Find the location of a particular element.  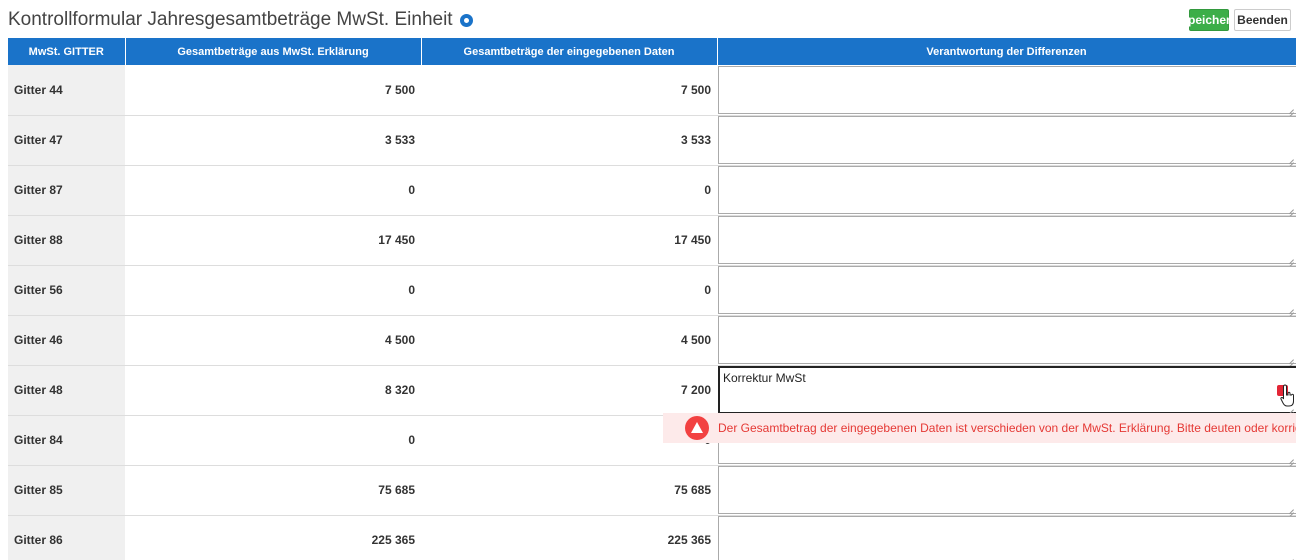

column-header-grid: MwSt. GITTER is located at coordinates (67, 51).